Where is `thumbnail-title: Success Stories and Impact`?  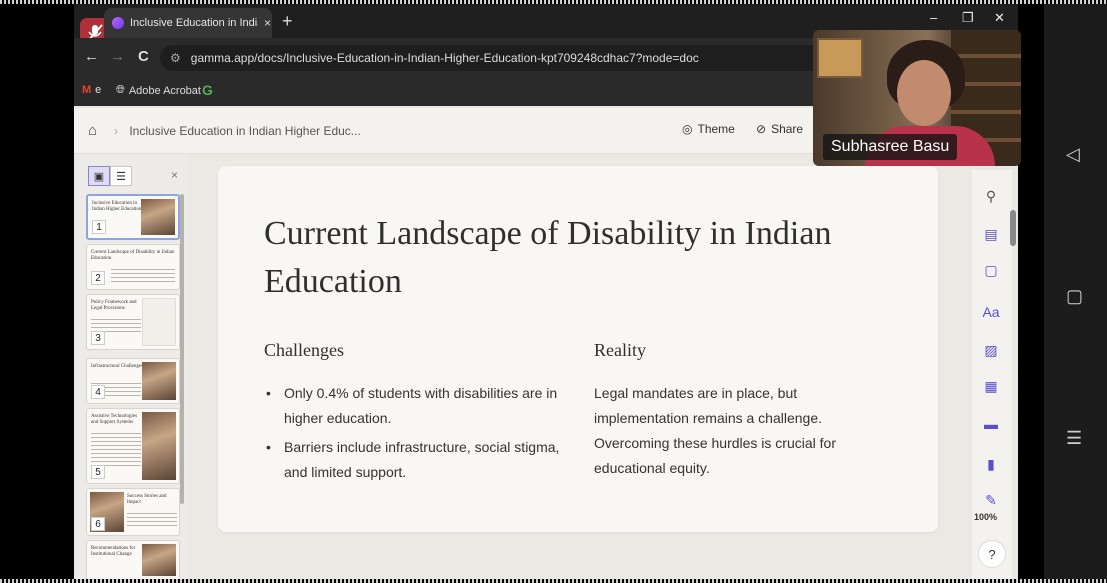 thumbnail-title: Success Stories and Impact is located at coordinates (147, 499).